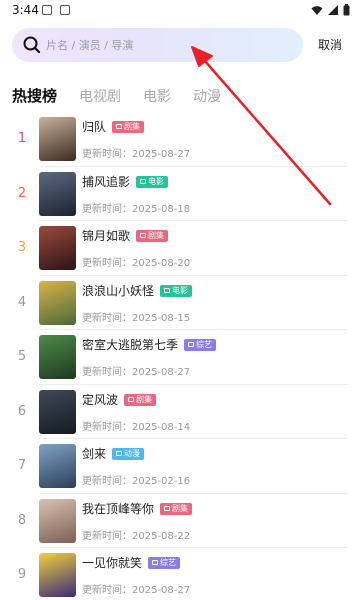 This screenshot has width=360, height=600. I want to click on item-title-line: 密室大逃脱第七季 综艺, so click(149, 344).